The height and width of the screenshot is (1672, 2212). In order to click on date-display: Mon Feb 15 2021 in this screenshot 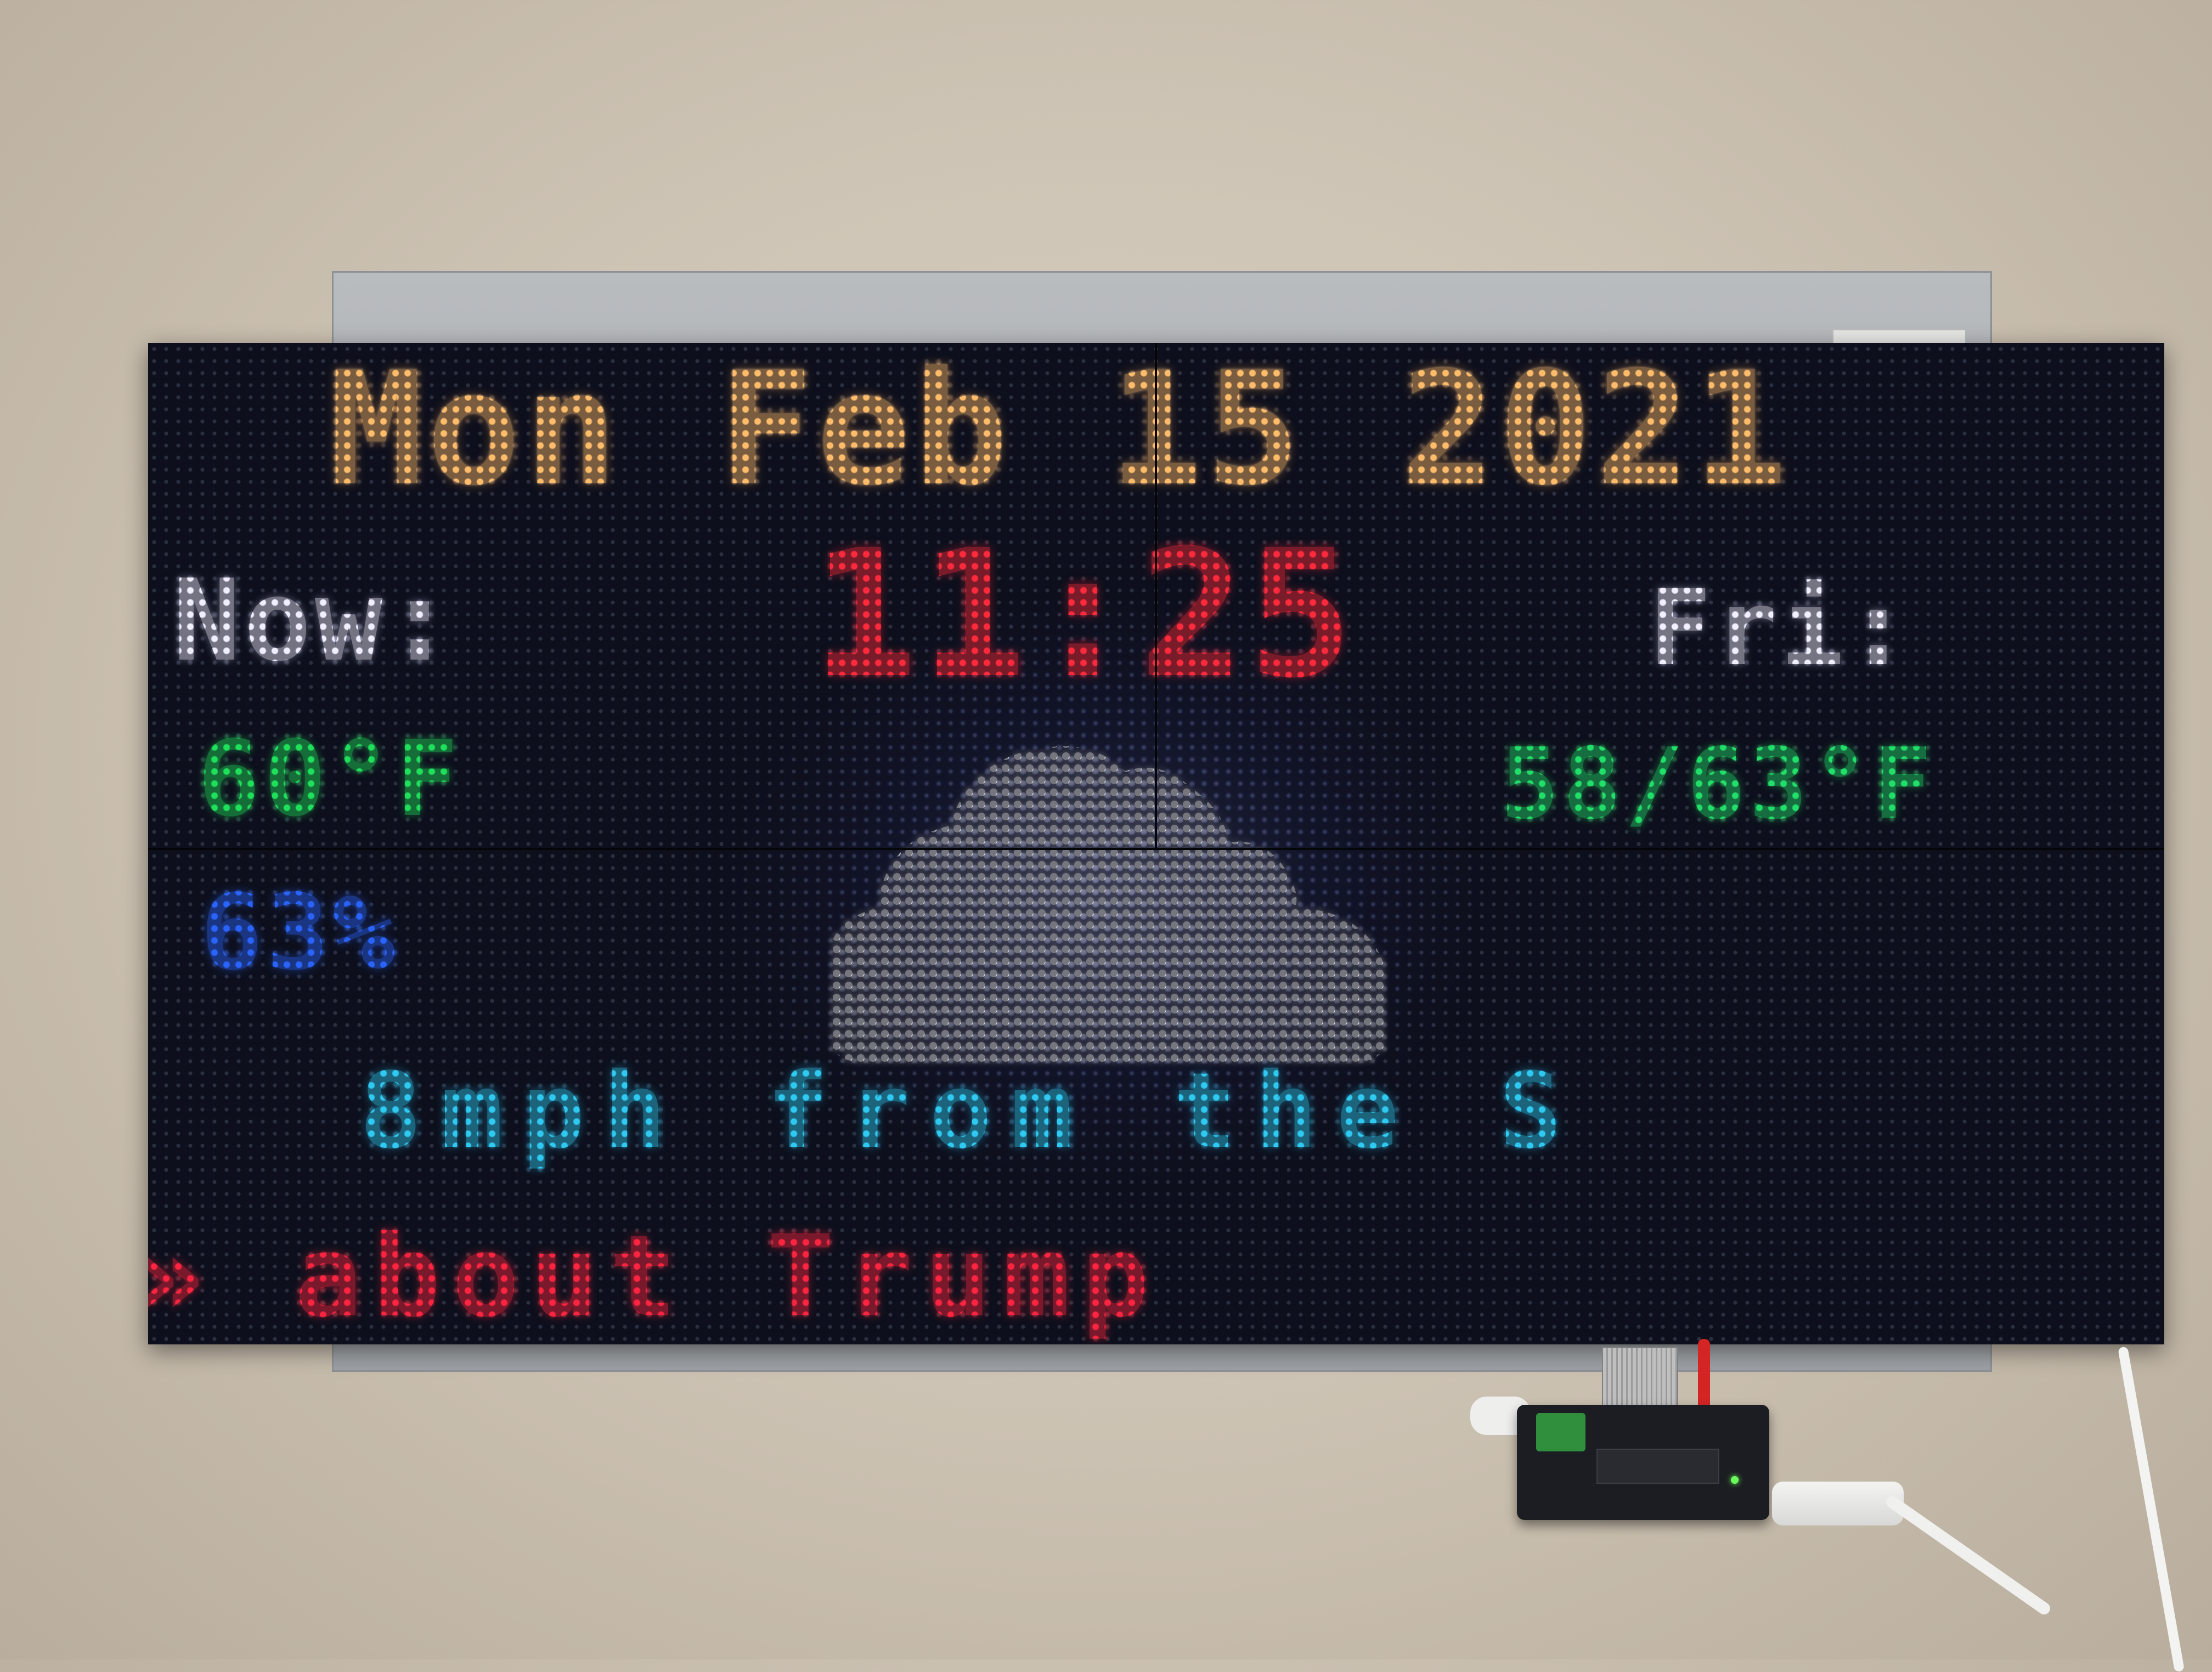, I will do `click(1060, 431)`.